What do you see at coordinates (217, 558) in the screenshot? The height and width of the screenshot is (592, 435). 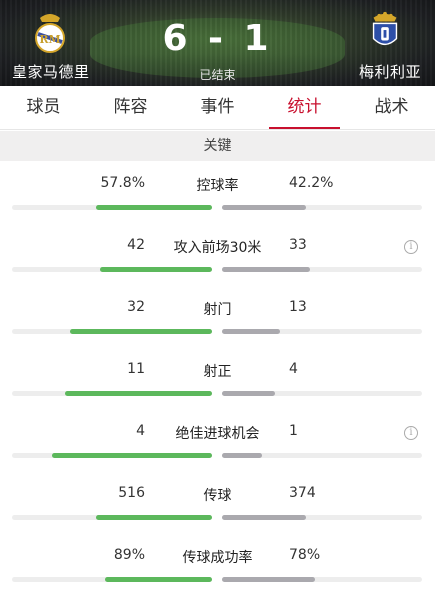 I see `stat-label: 传球成功率` at bounding box center [217, 558].